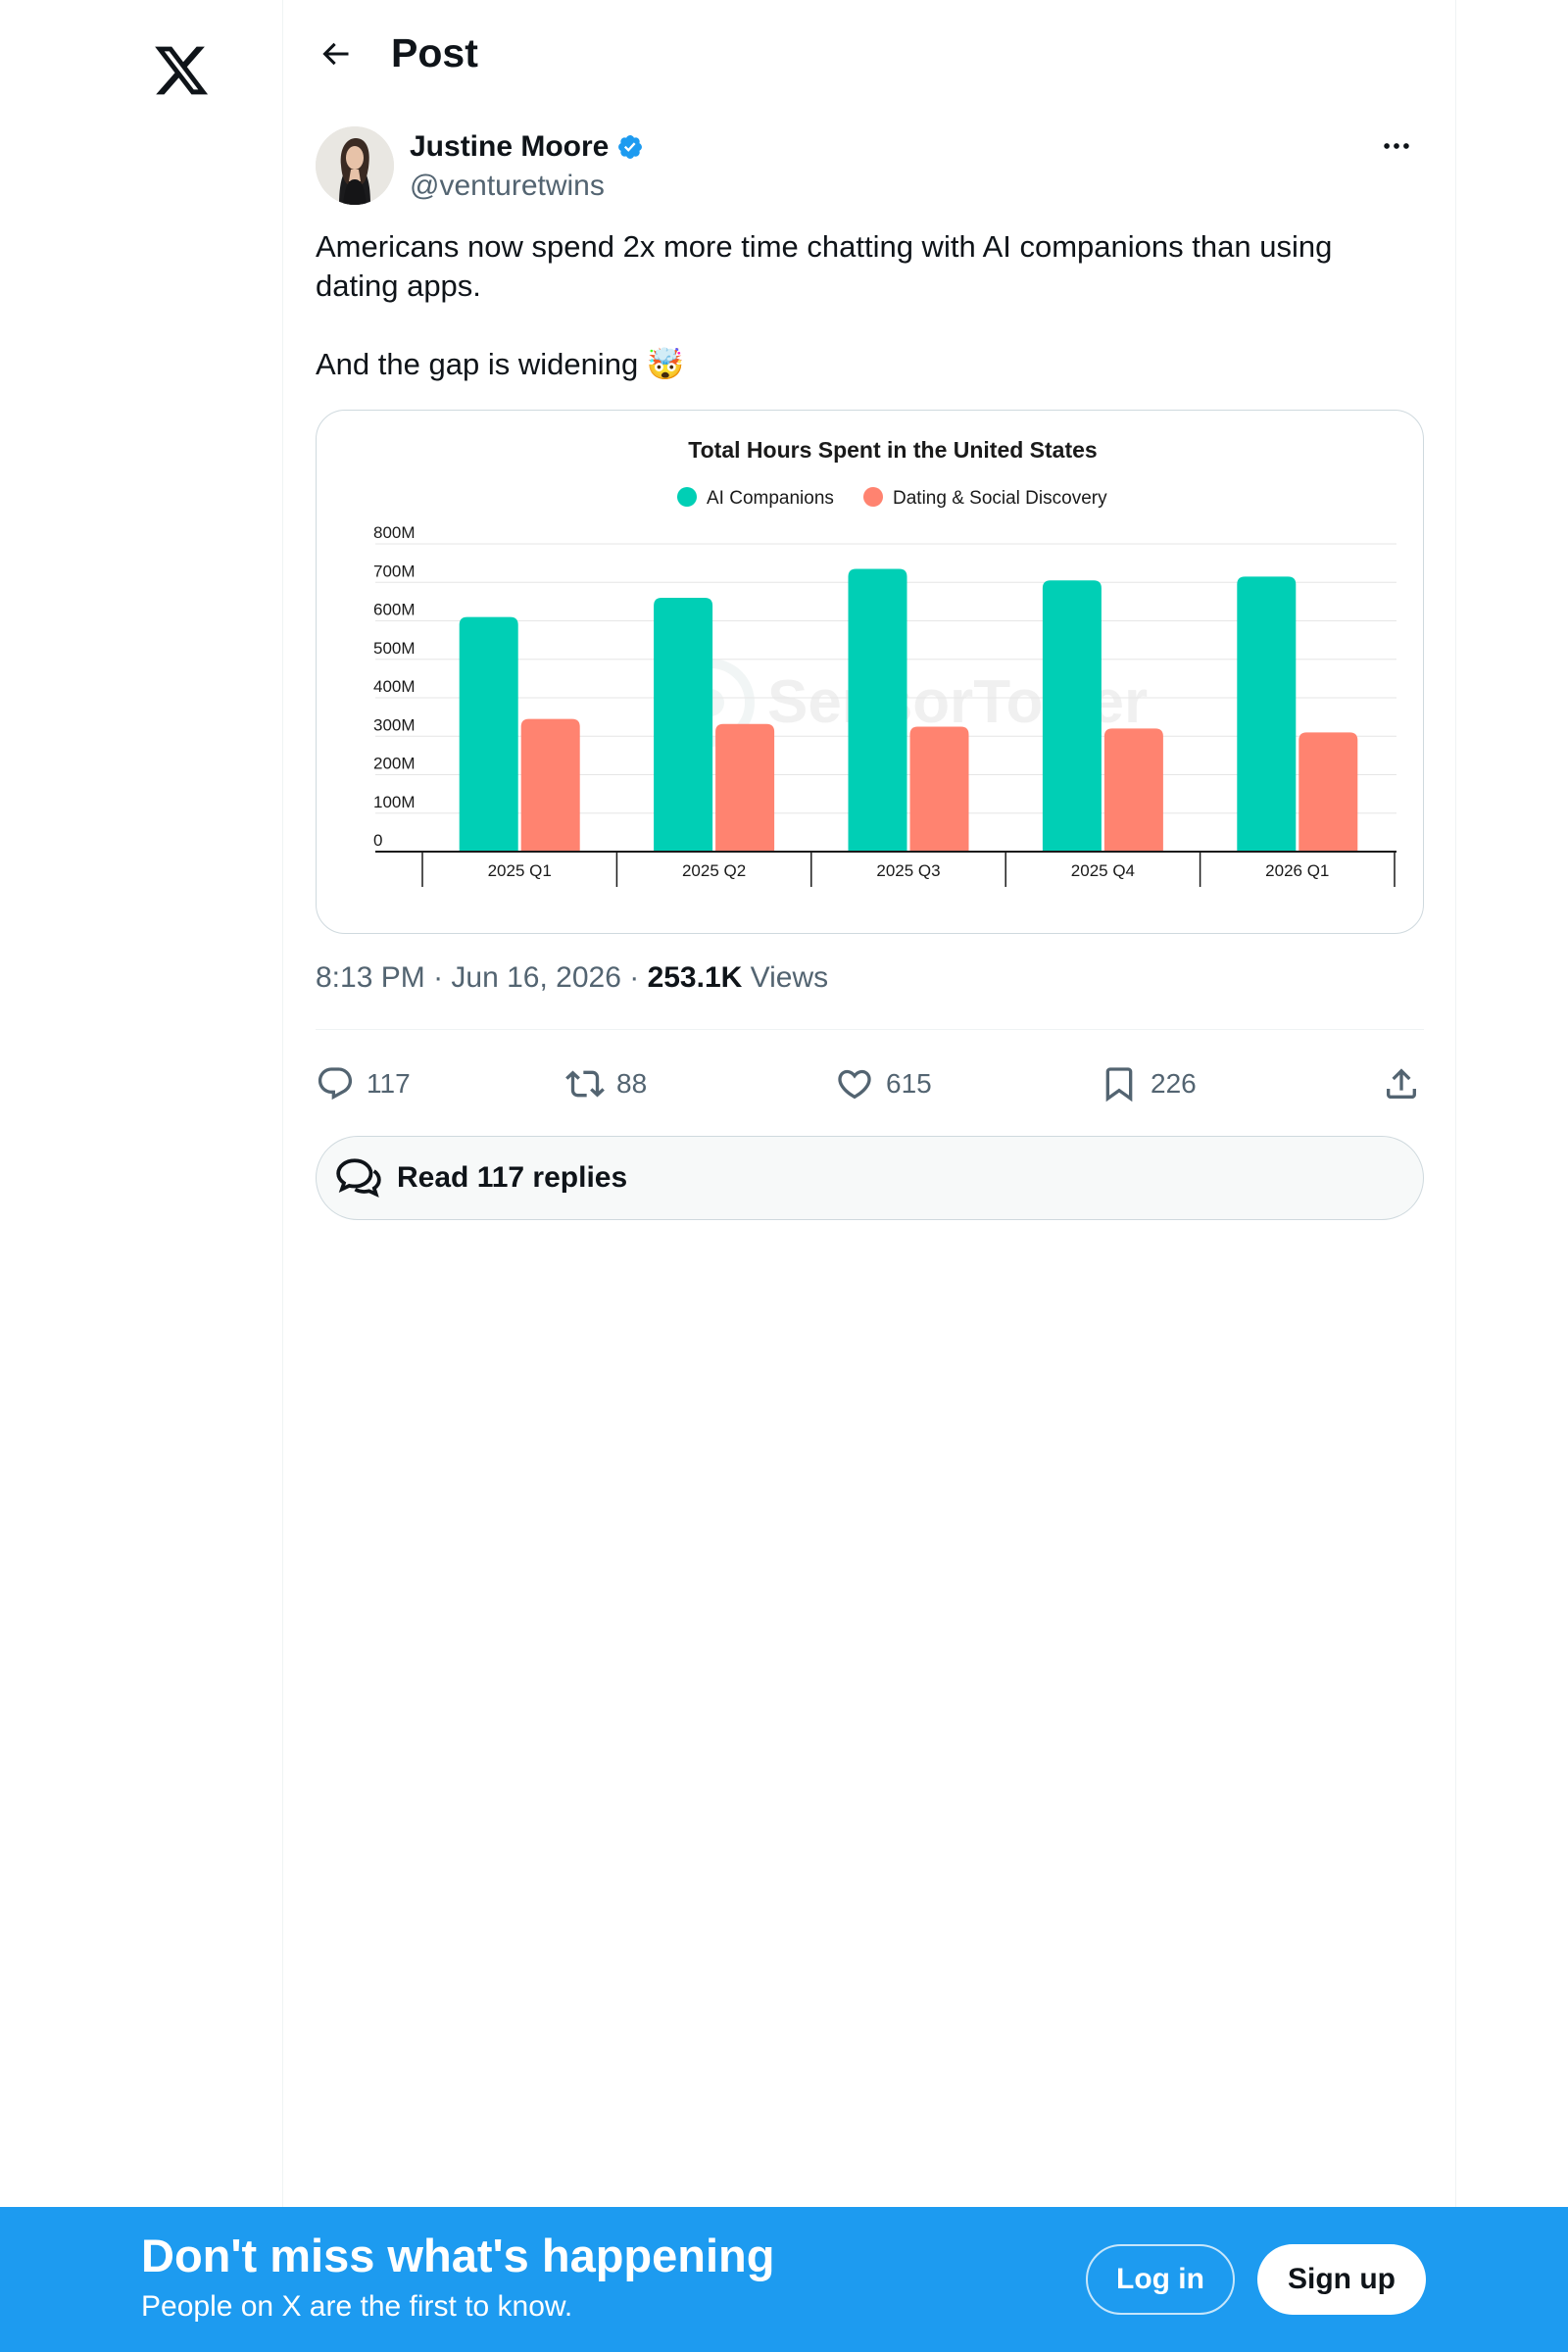 The height and width of the screenshot is (2352, 1568). Describe the element at coordinates (535, 977) in the screenshot. I see `post-date: Jun 16, 2026` at that location.